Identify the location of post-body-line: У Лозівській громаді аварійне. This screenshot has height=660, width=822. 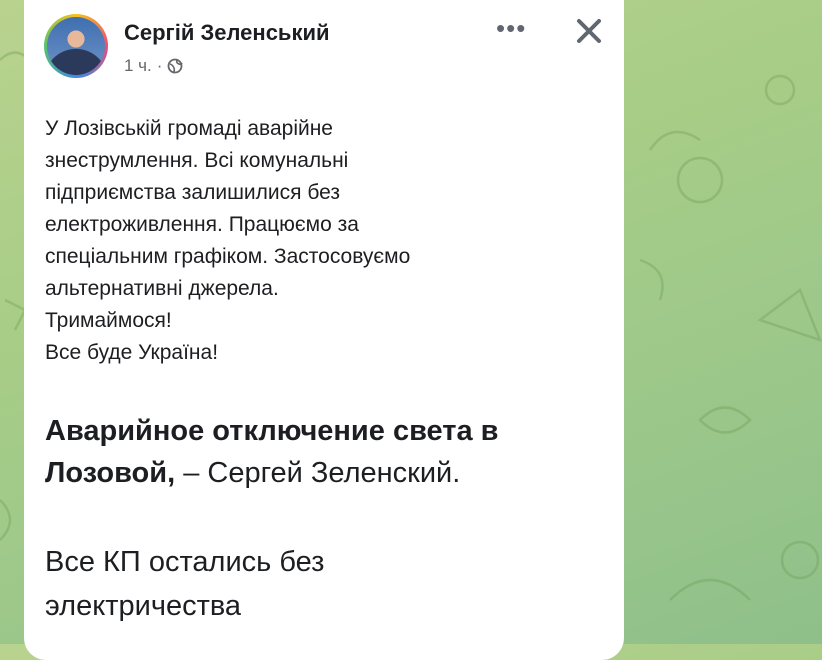
(189, 128).